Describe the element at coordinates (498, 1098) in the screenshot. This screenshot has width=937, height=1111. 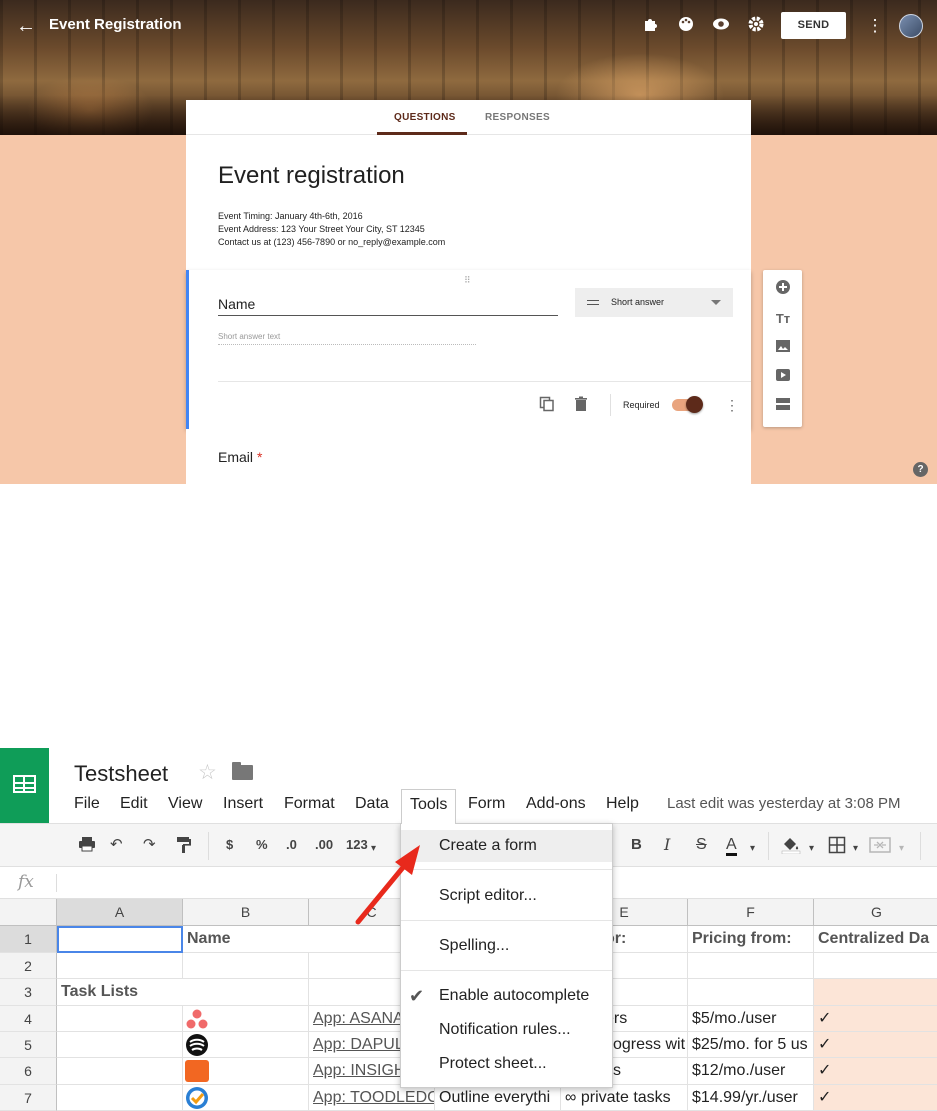
I see `table-cell: Outline everythi` at that location.